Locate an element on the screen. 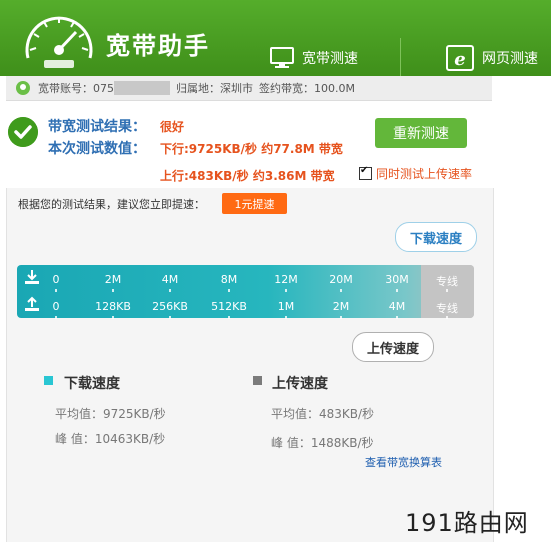 Image resolution: width=551 pixels, height=542 pixels. download-tick-label: 20M is located at coordinates (341, 279).